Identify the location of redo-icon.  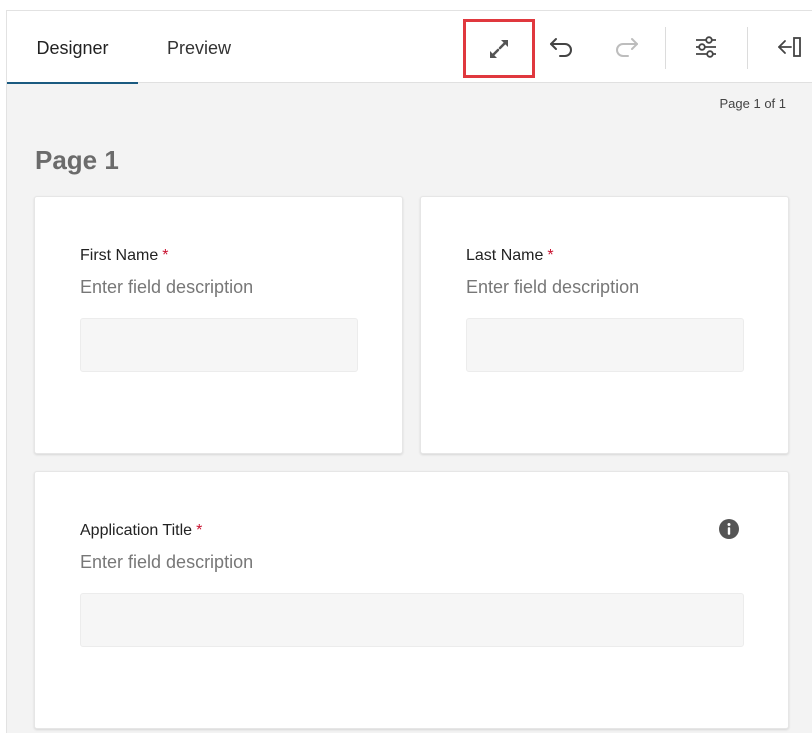
(627, 47).